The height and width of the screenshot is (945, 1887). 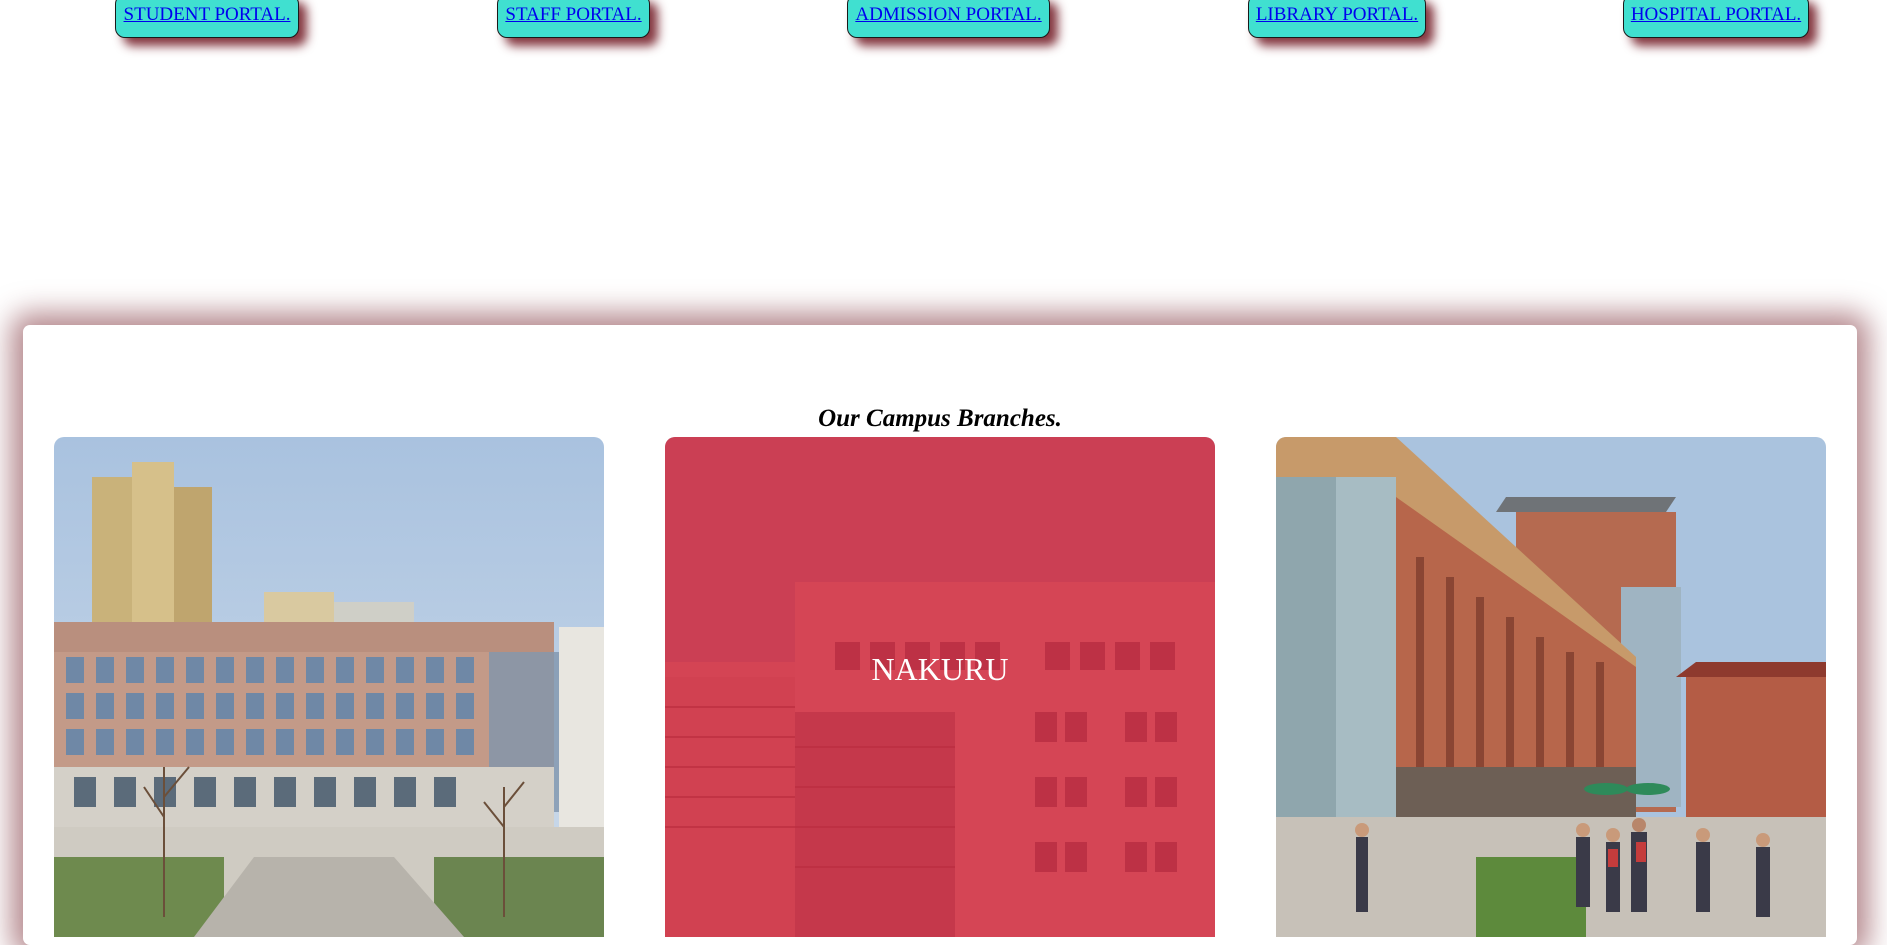 What do you see at coordinates (948, 14) in the screenshot?
I see `admission-portal-link: ADMISSION PORTAL.` at bounding box center [948, 14].